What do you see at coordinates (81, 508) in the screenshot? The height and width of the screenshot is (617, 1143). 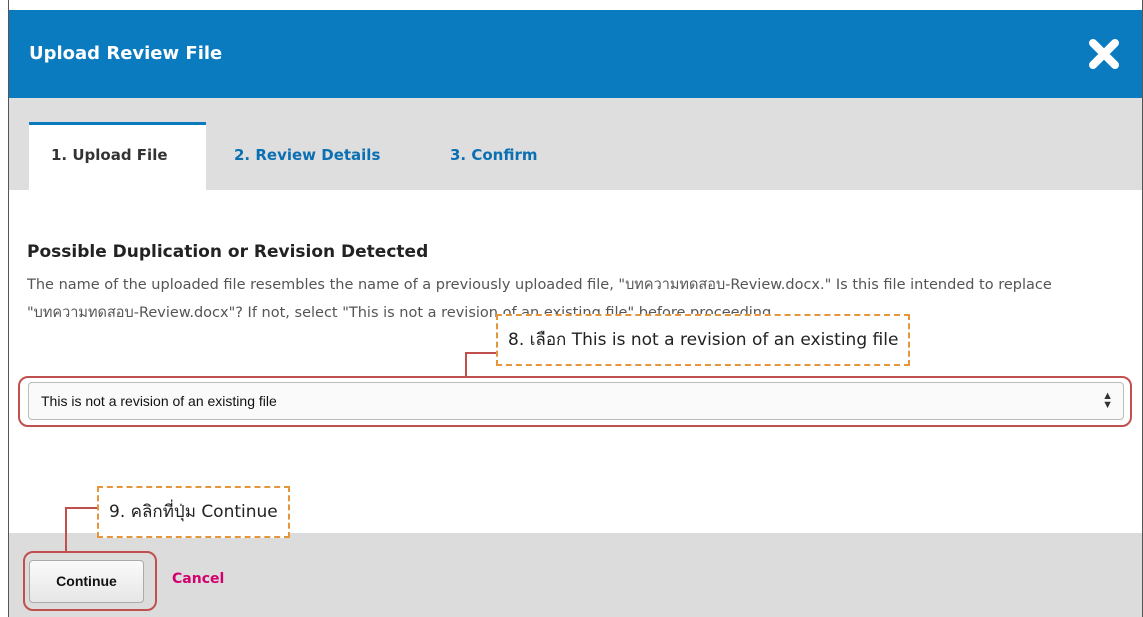 I see `step9-leader-horizontal` at bounding box center [81, 508].